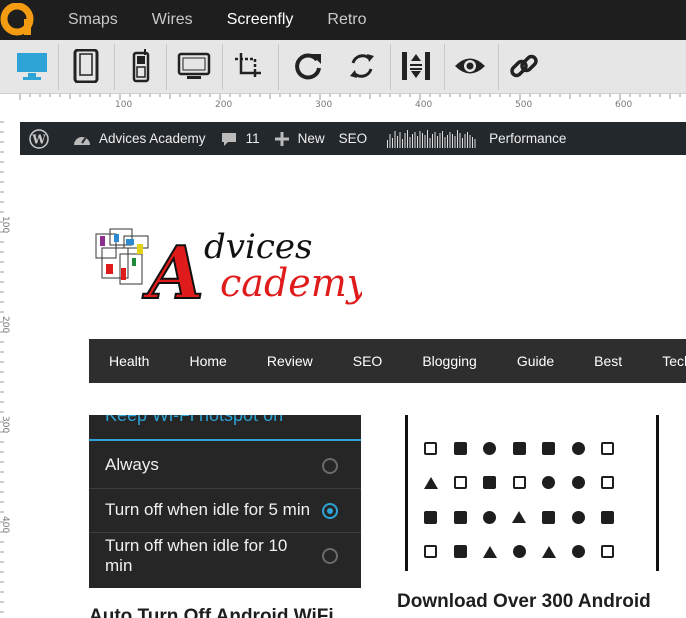 The image size is (686, 618). Describe the element at coordinates (528, 138) in the screenshot. I see `admin-performance-label: Performance` at that location.